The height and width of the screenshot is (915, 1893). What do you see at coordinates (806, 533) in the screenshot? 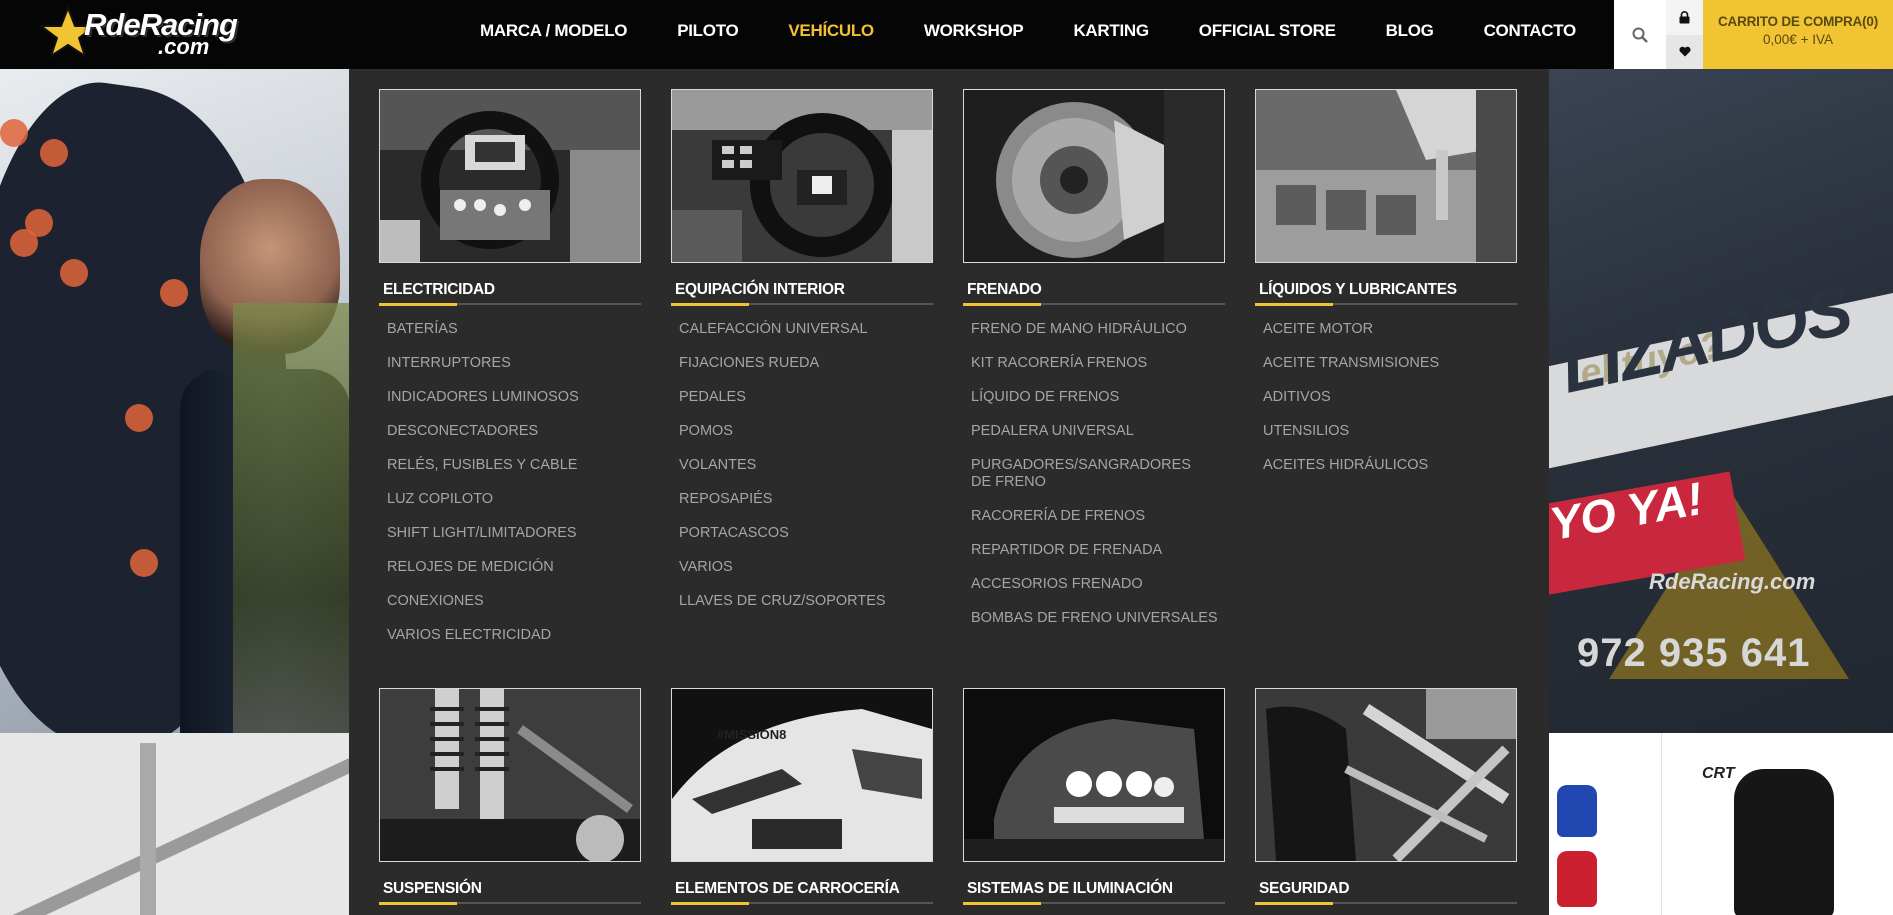
I see `menu-item: PORTACASCOS` at bounding box center [806, 533].